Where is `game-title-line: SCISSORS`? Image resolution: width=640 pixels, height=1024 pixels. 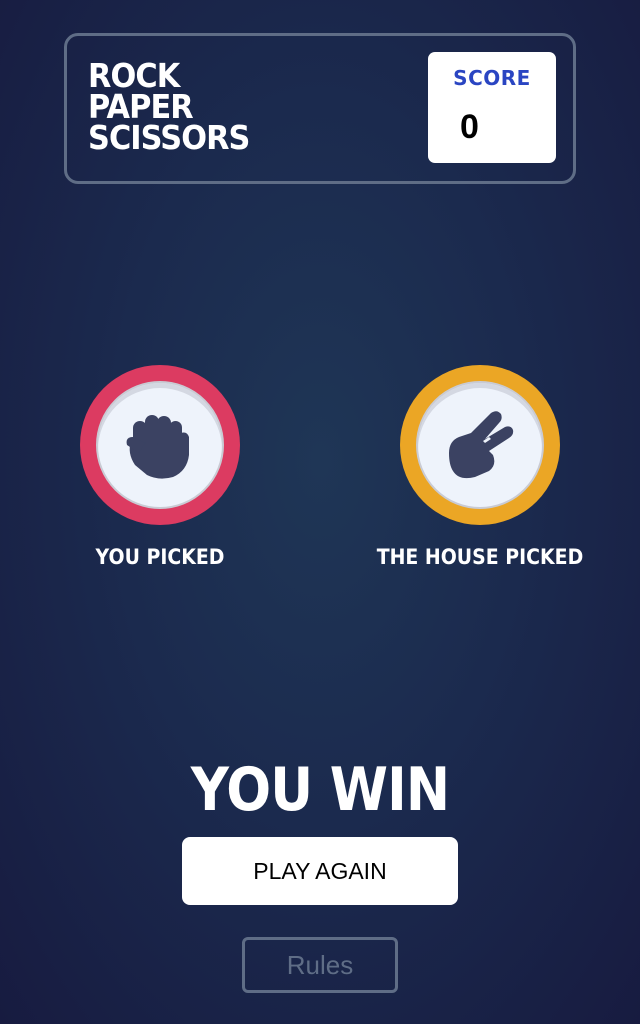
game-title-line: SCISSORS is located at coordinates (169, 137).